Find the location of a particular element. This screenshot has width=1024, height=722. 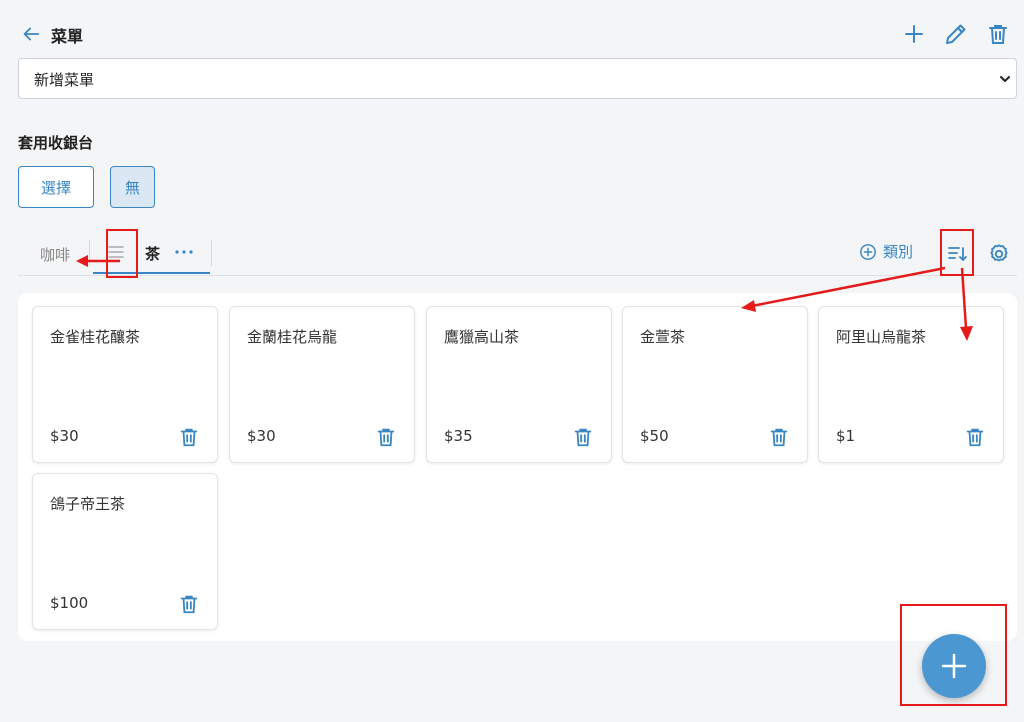

product-price: $50 is located at coordinates (654, 436).